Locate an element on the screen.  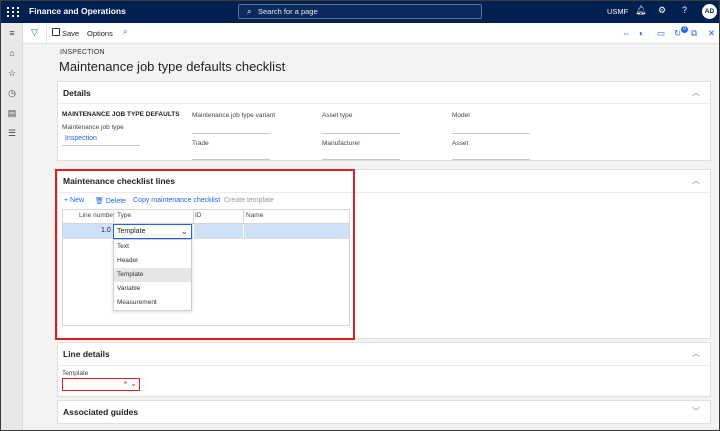
attachment-icon: ▭ is located at coordinates (661, 33).